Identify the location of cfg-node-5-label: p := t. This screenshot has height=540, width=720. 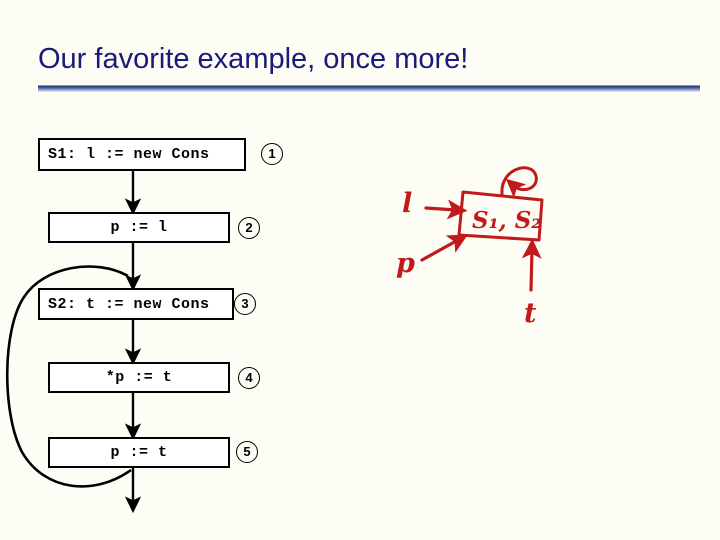
(139, 452).